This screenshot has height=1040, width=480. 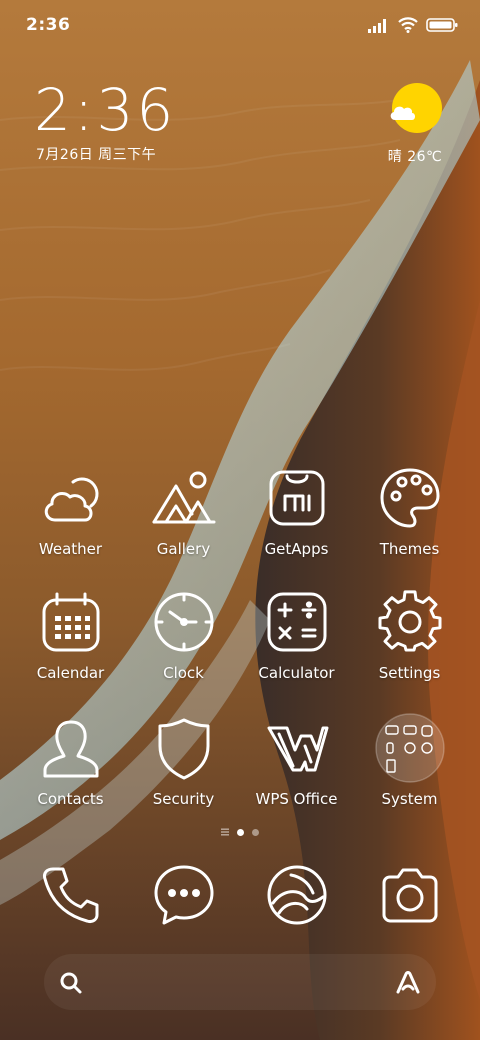 I want to click on page-dot, so click(x=255, y=832).